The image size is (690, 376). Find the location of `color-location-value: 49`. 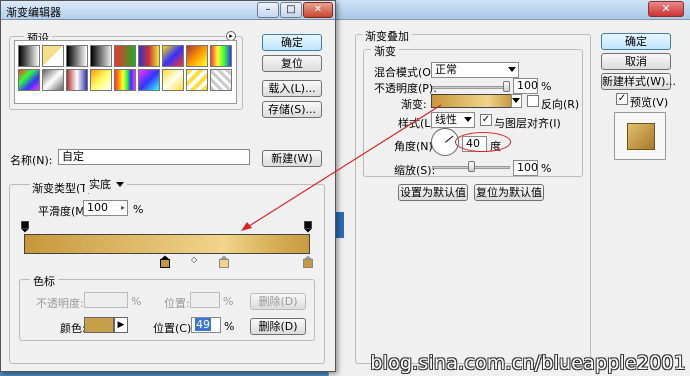

color-location-value: 49 is located at coordinates (203, 324).